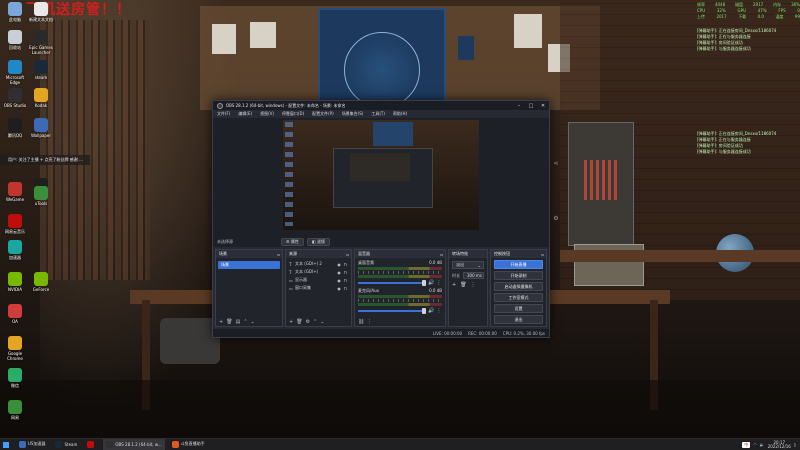 This screenshot has width=800, height=450. What do you see at coordinates (41, 282) in the screenshot?
I see `desktop-icon: GeForce` at bounding box center [41, 282].